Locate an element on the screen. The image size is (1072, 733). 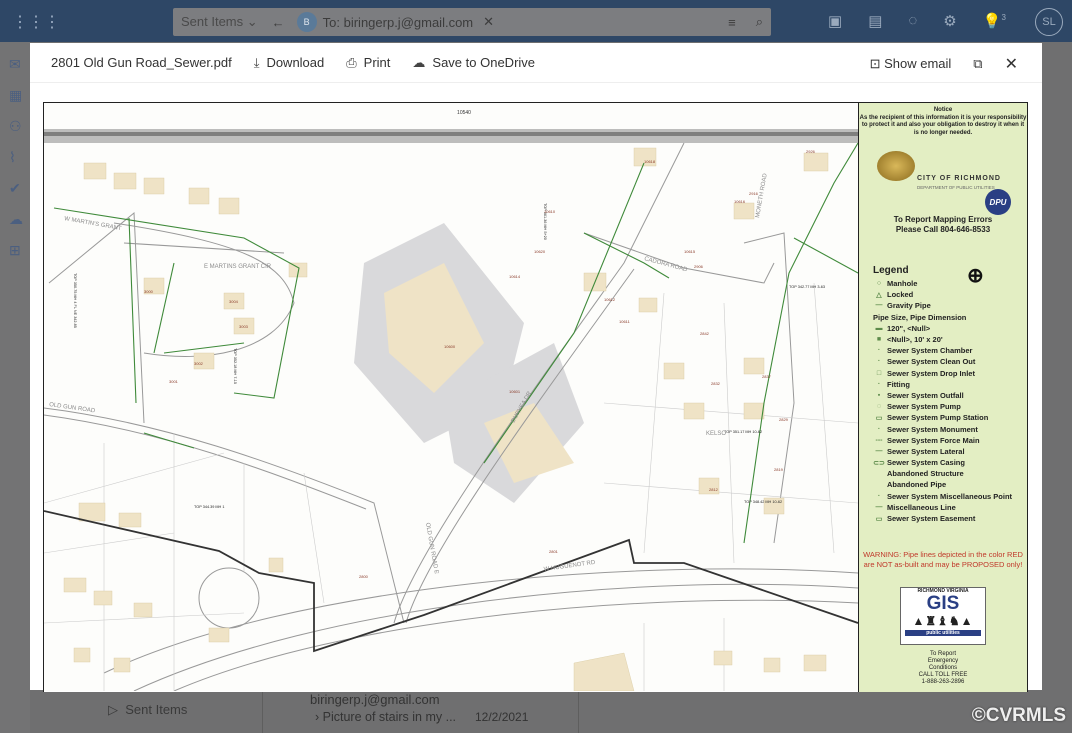
print-label: Print is located at coordinates (377, 62).